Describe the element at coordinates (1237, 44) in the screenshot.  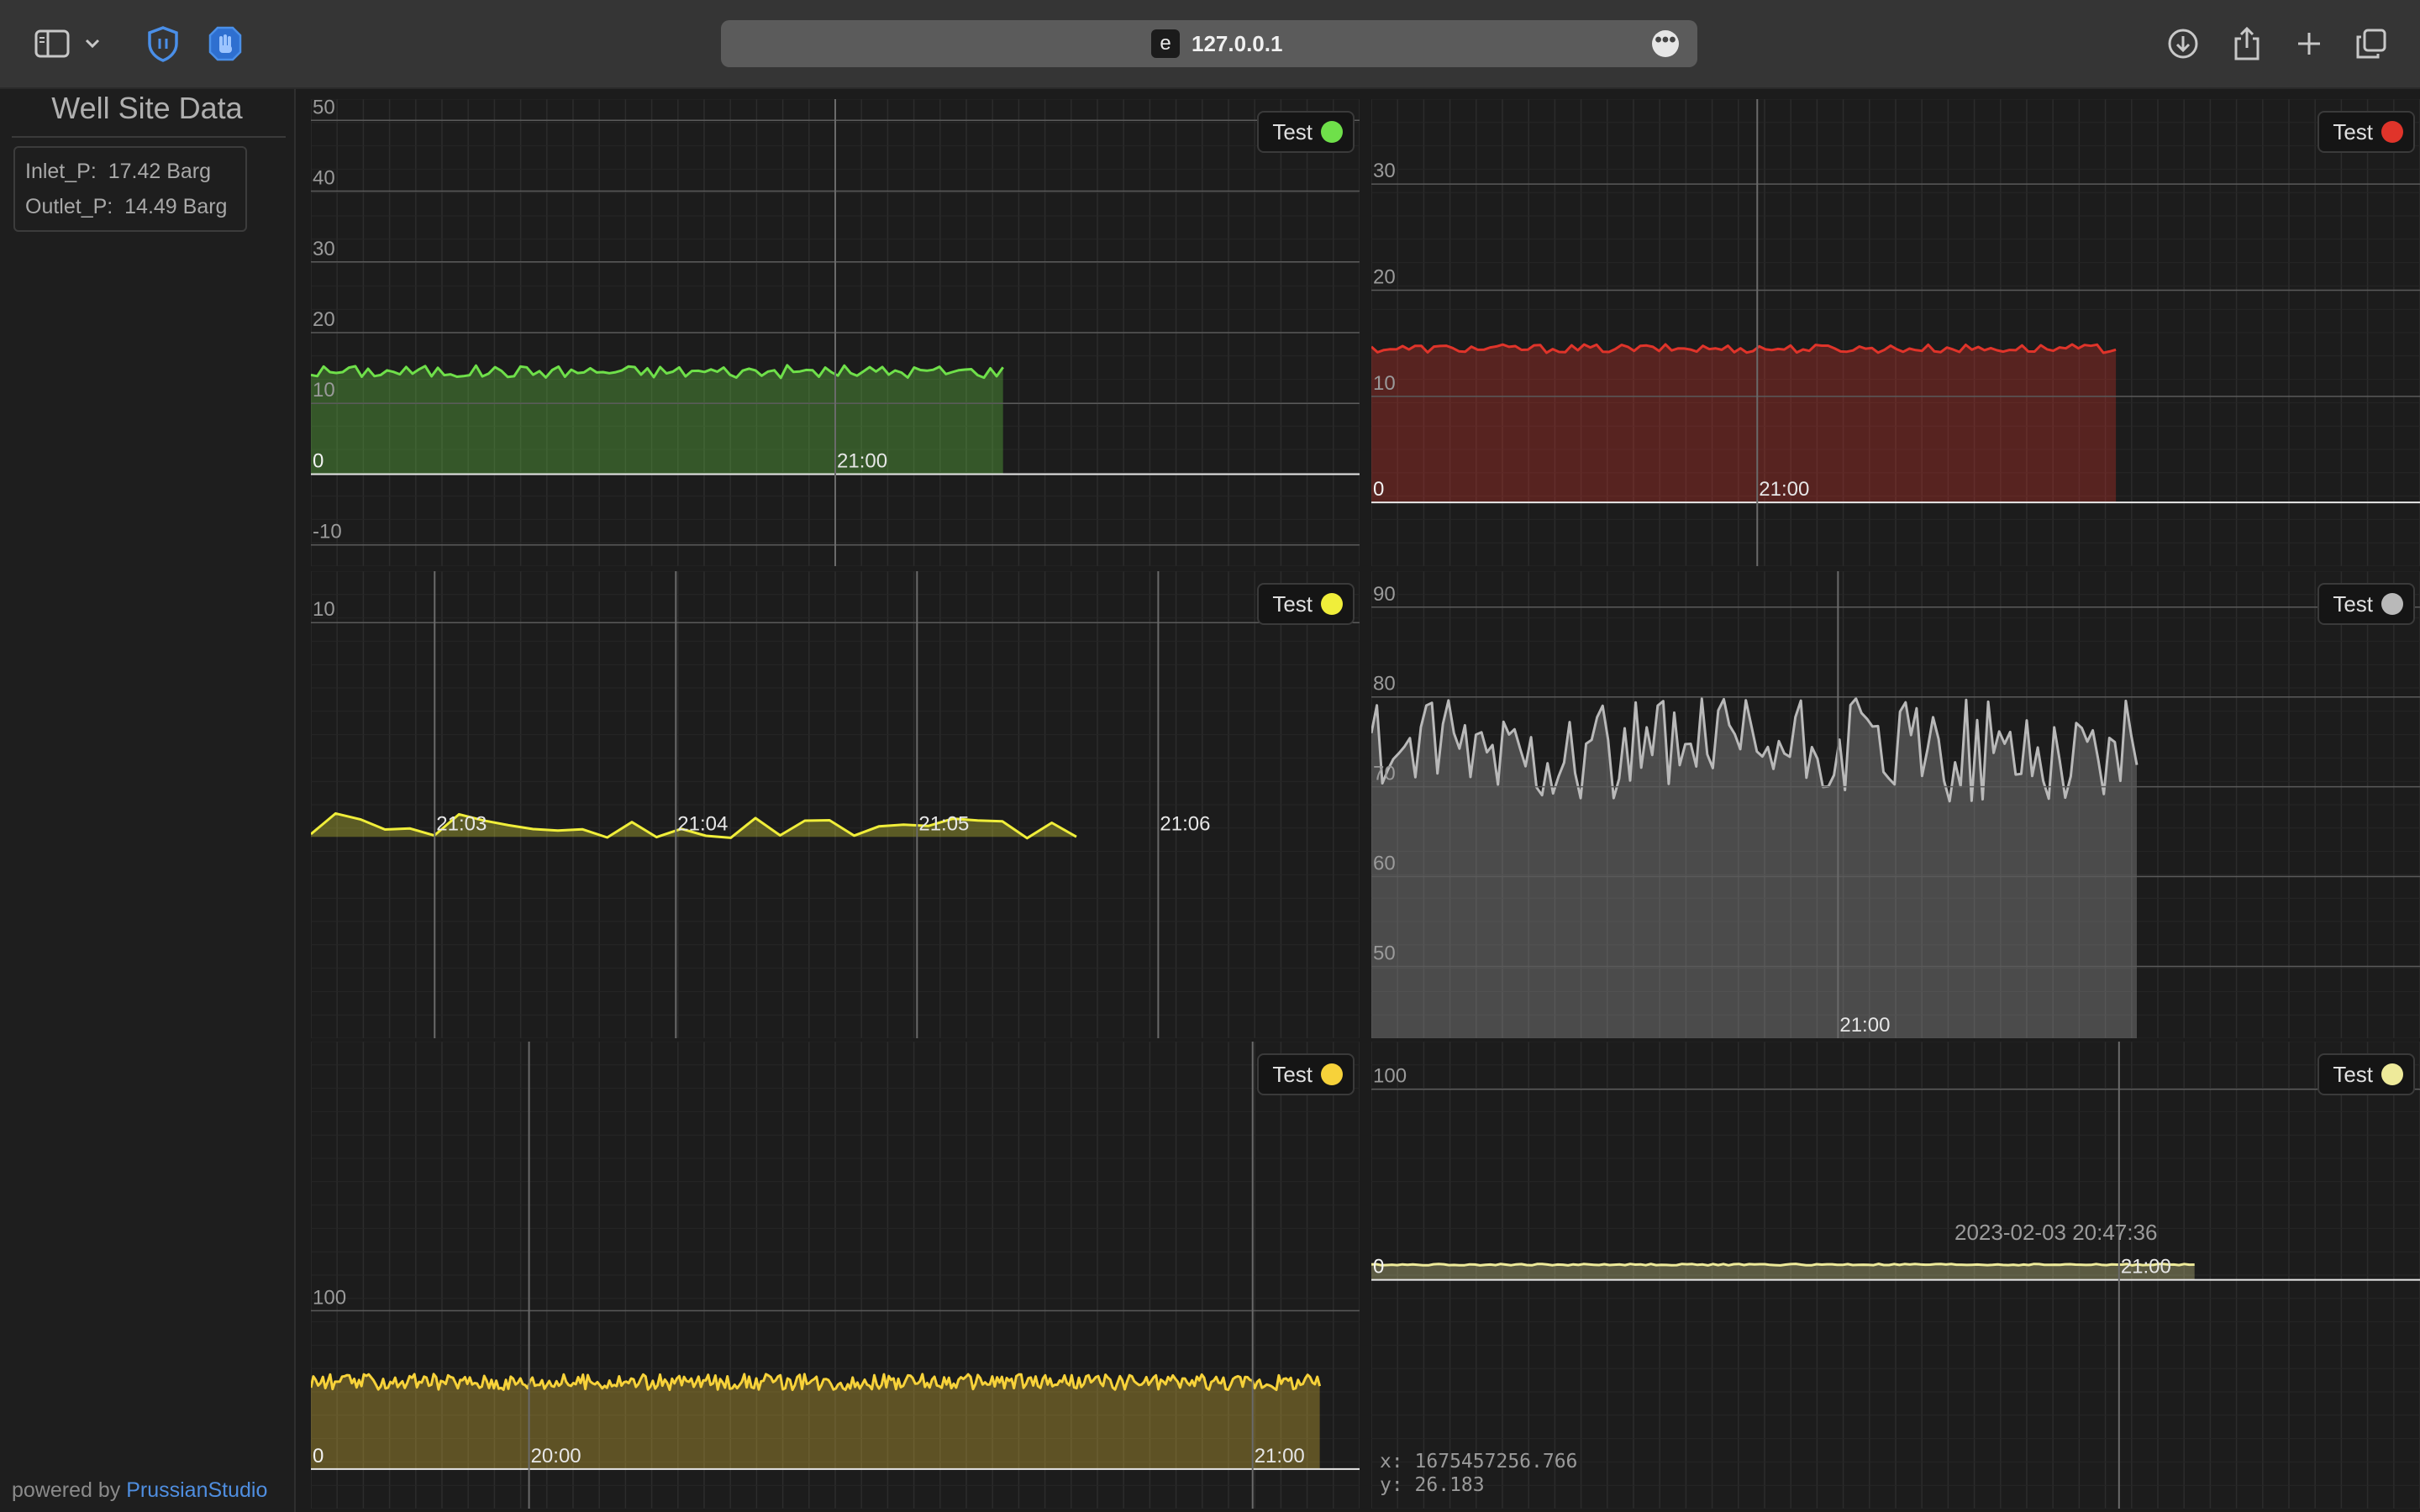
I see `url-text: 127.0.0.1` at that location.